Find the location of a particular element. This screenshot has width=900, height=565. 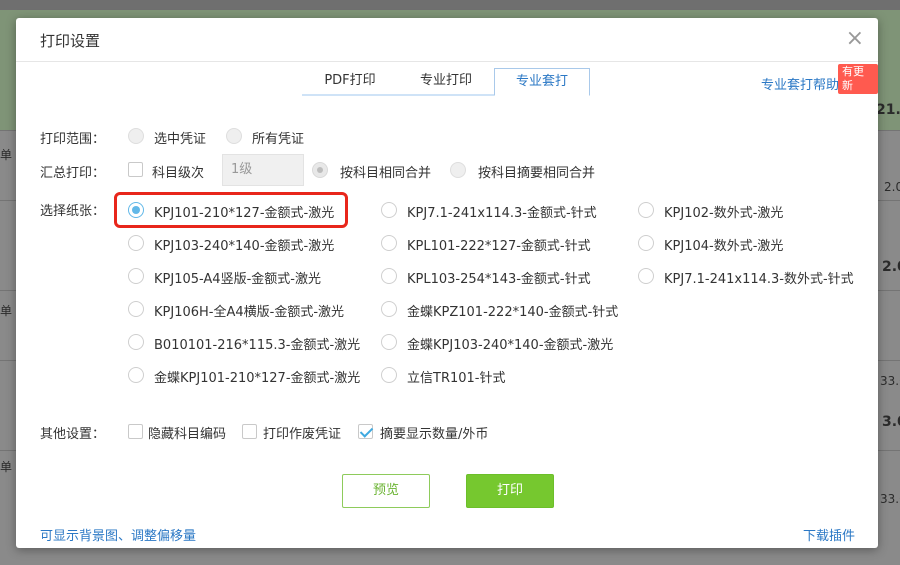

paper-option-label: 金蝶KPJ103-240*140-金额式-激光 is located at coordinates (510, 345).